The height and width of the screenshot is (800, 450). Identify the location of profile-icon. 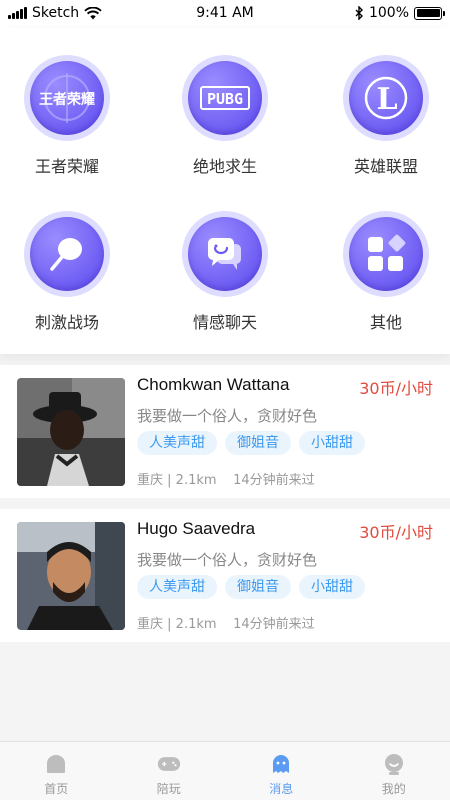
(394, 764).